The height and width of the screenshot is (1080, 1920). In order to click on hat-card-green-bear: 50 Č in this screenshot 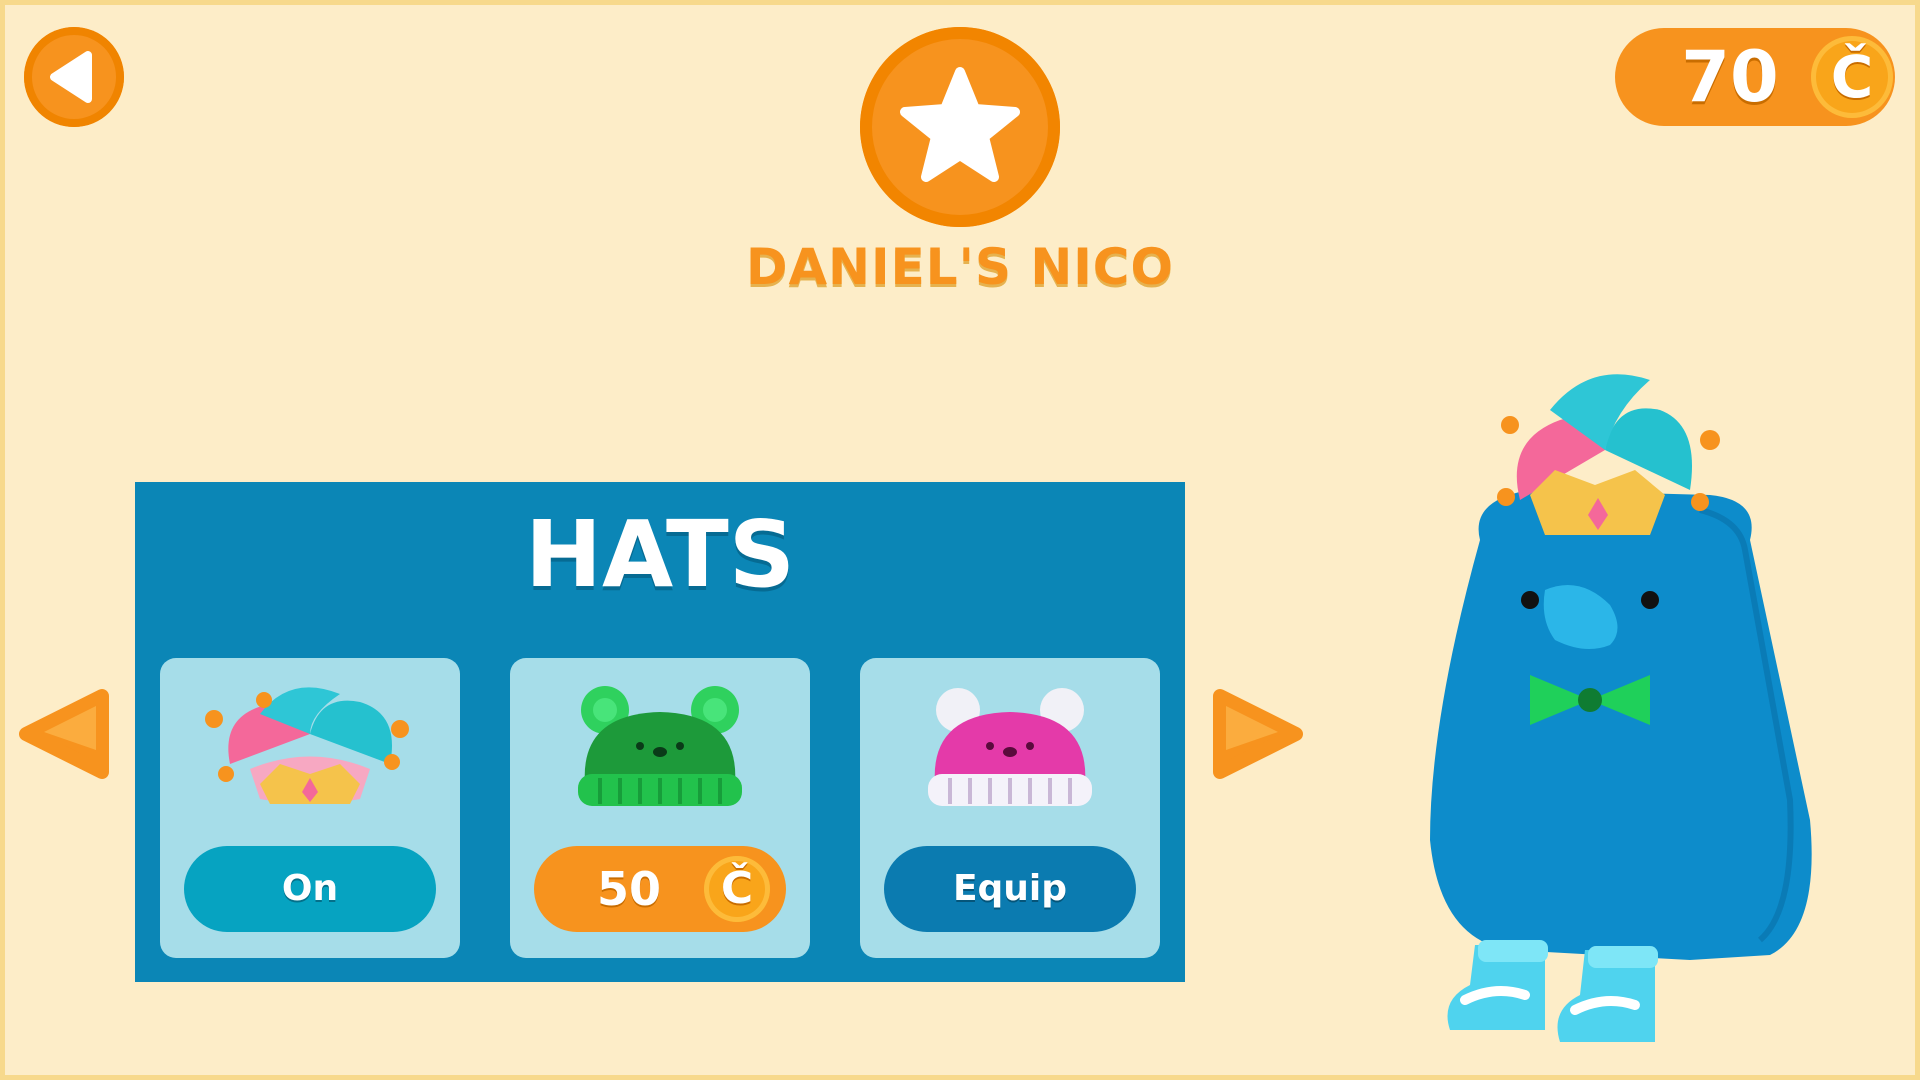, I will do `click(660, 808)`.